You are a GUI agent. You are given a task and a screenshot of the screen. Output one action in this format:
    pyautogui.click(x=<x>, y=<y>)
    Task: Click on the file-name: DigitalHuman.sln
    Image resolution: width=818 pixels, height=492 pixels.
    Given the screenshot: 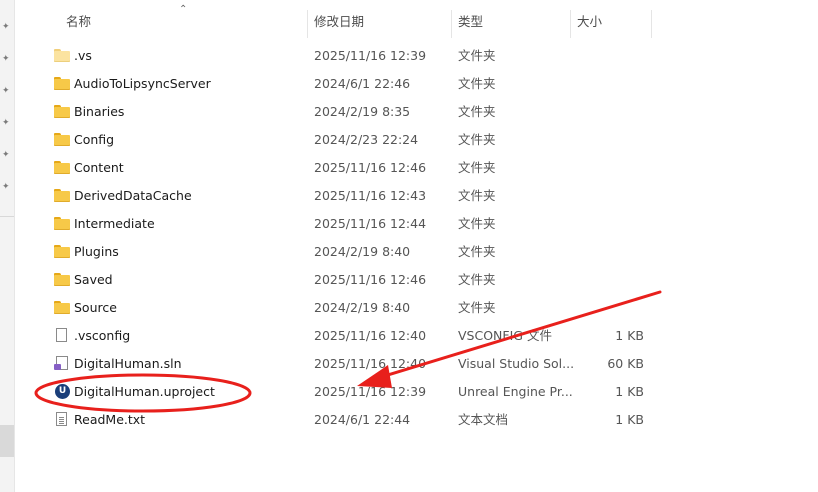 What is the action you would take?
    pyautogui.click(x=128, y=363)
    